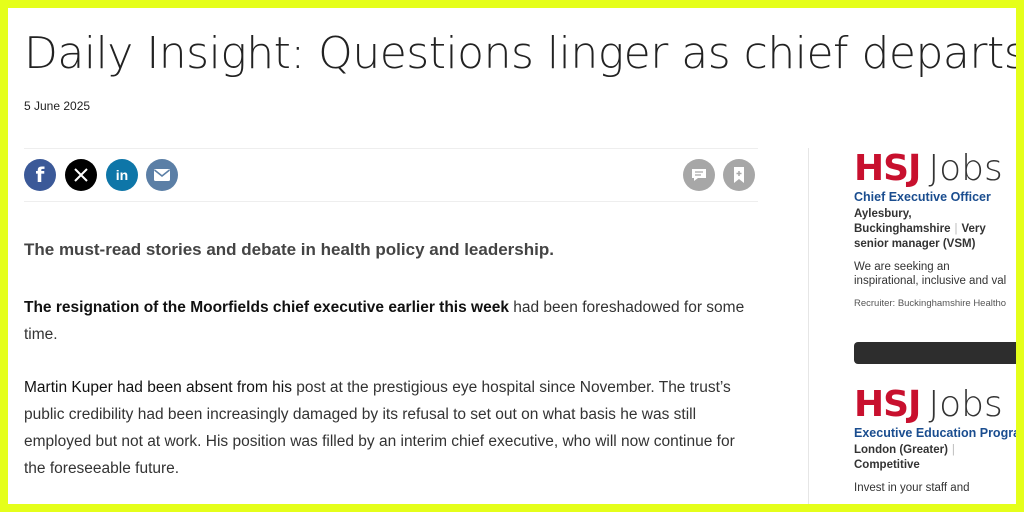  I want to click on share-bar: f in, so click(391, 175).